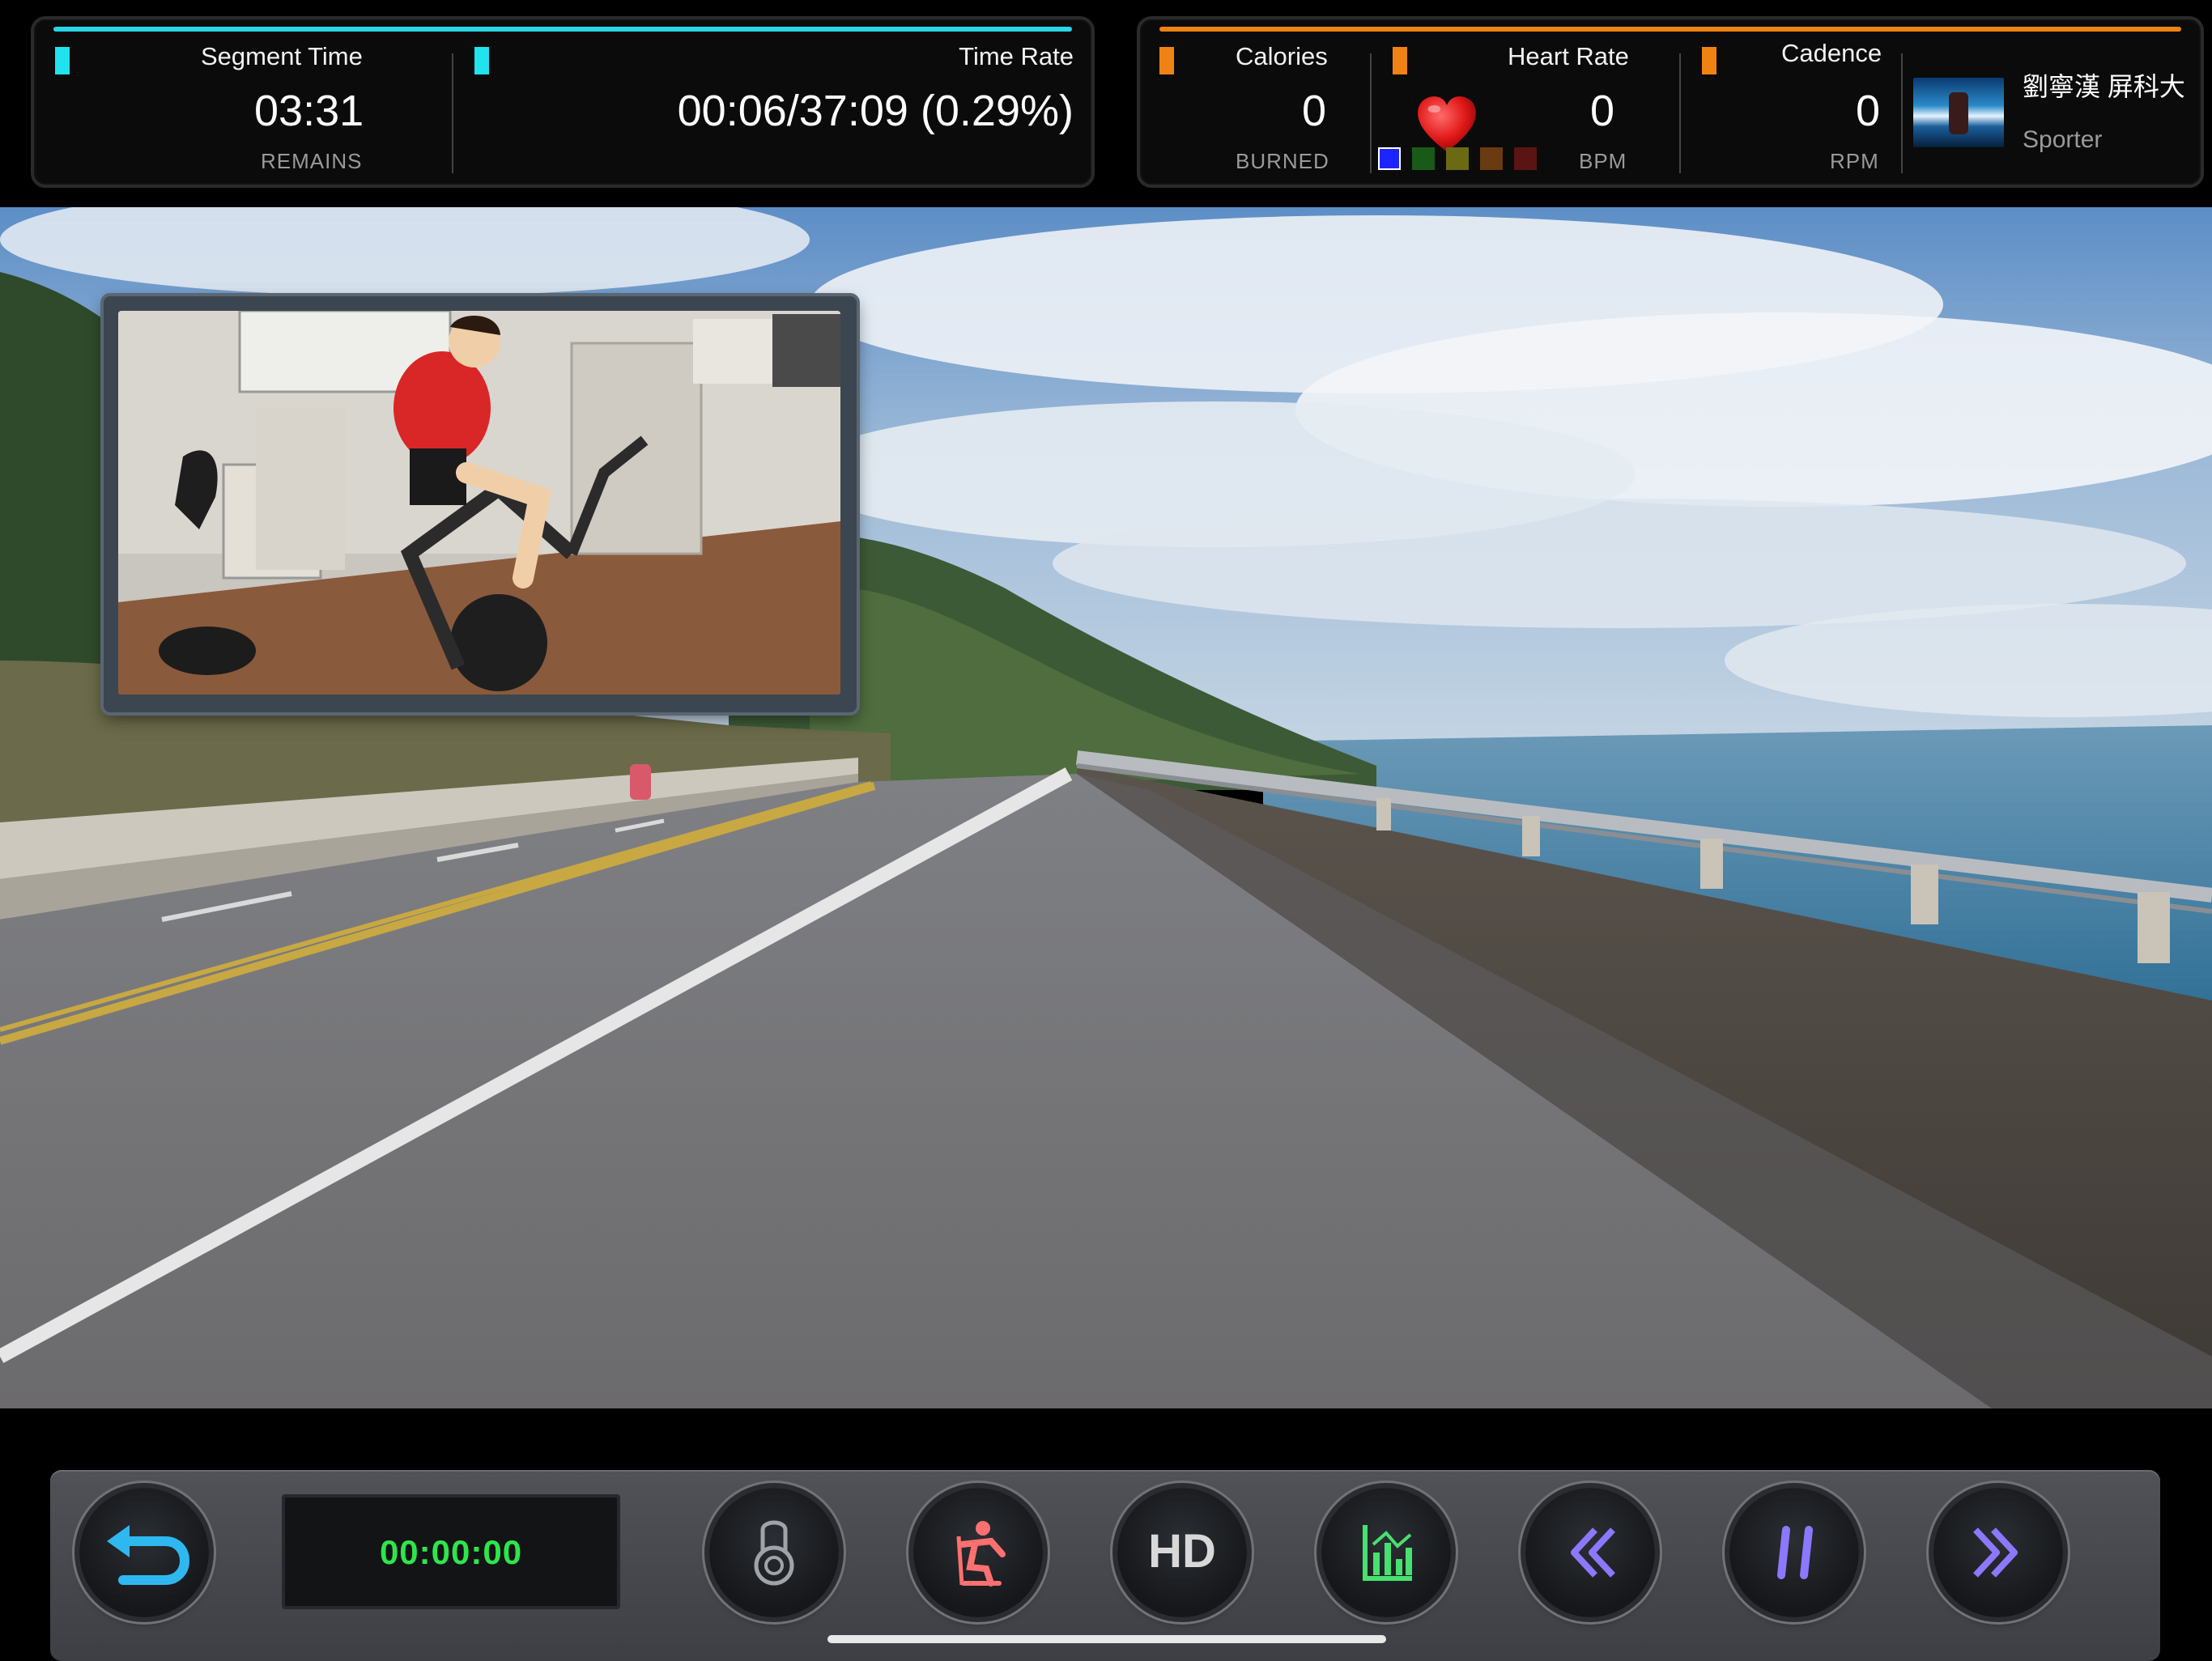 Image resolution: width=2212 pixels, height=1661 pixels. I want to click on segment-time-unit: REMAINS, so click(312, 161).